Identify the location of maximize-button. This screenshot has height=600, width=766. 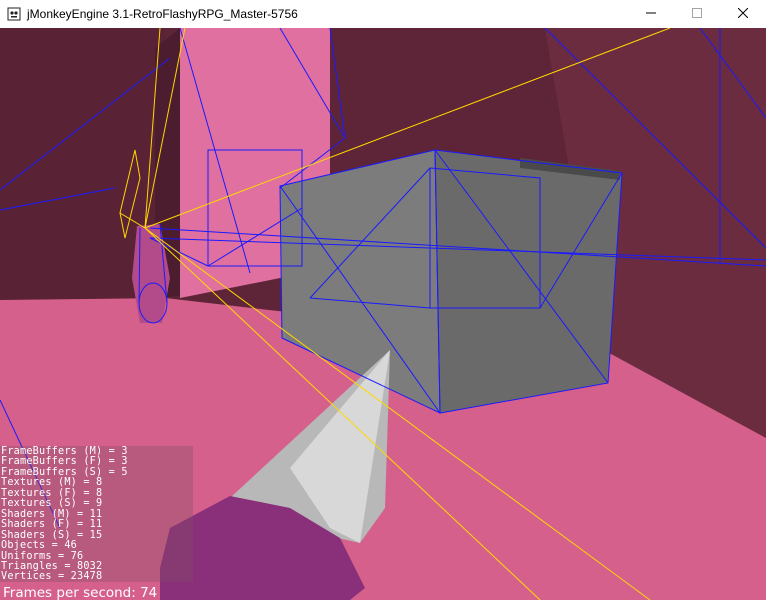
(697, 14).